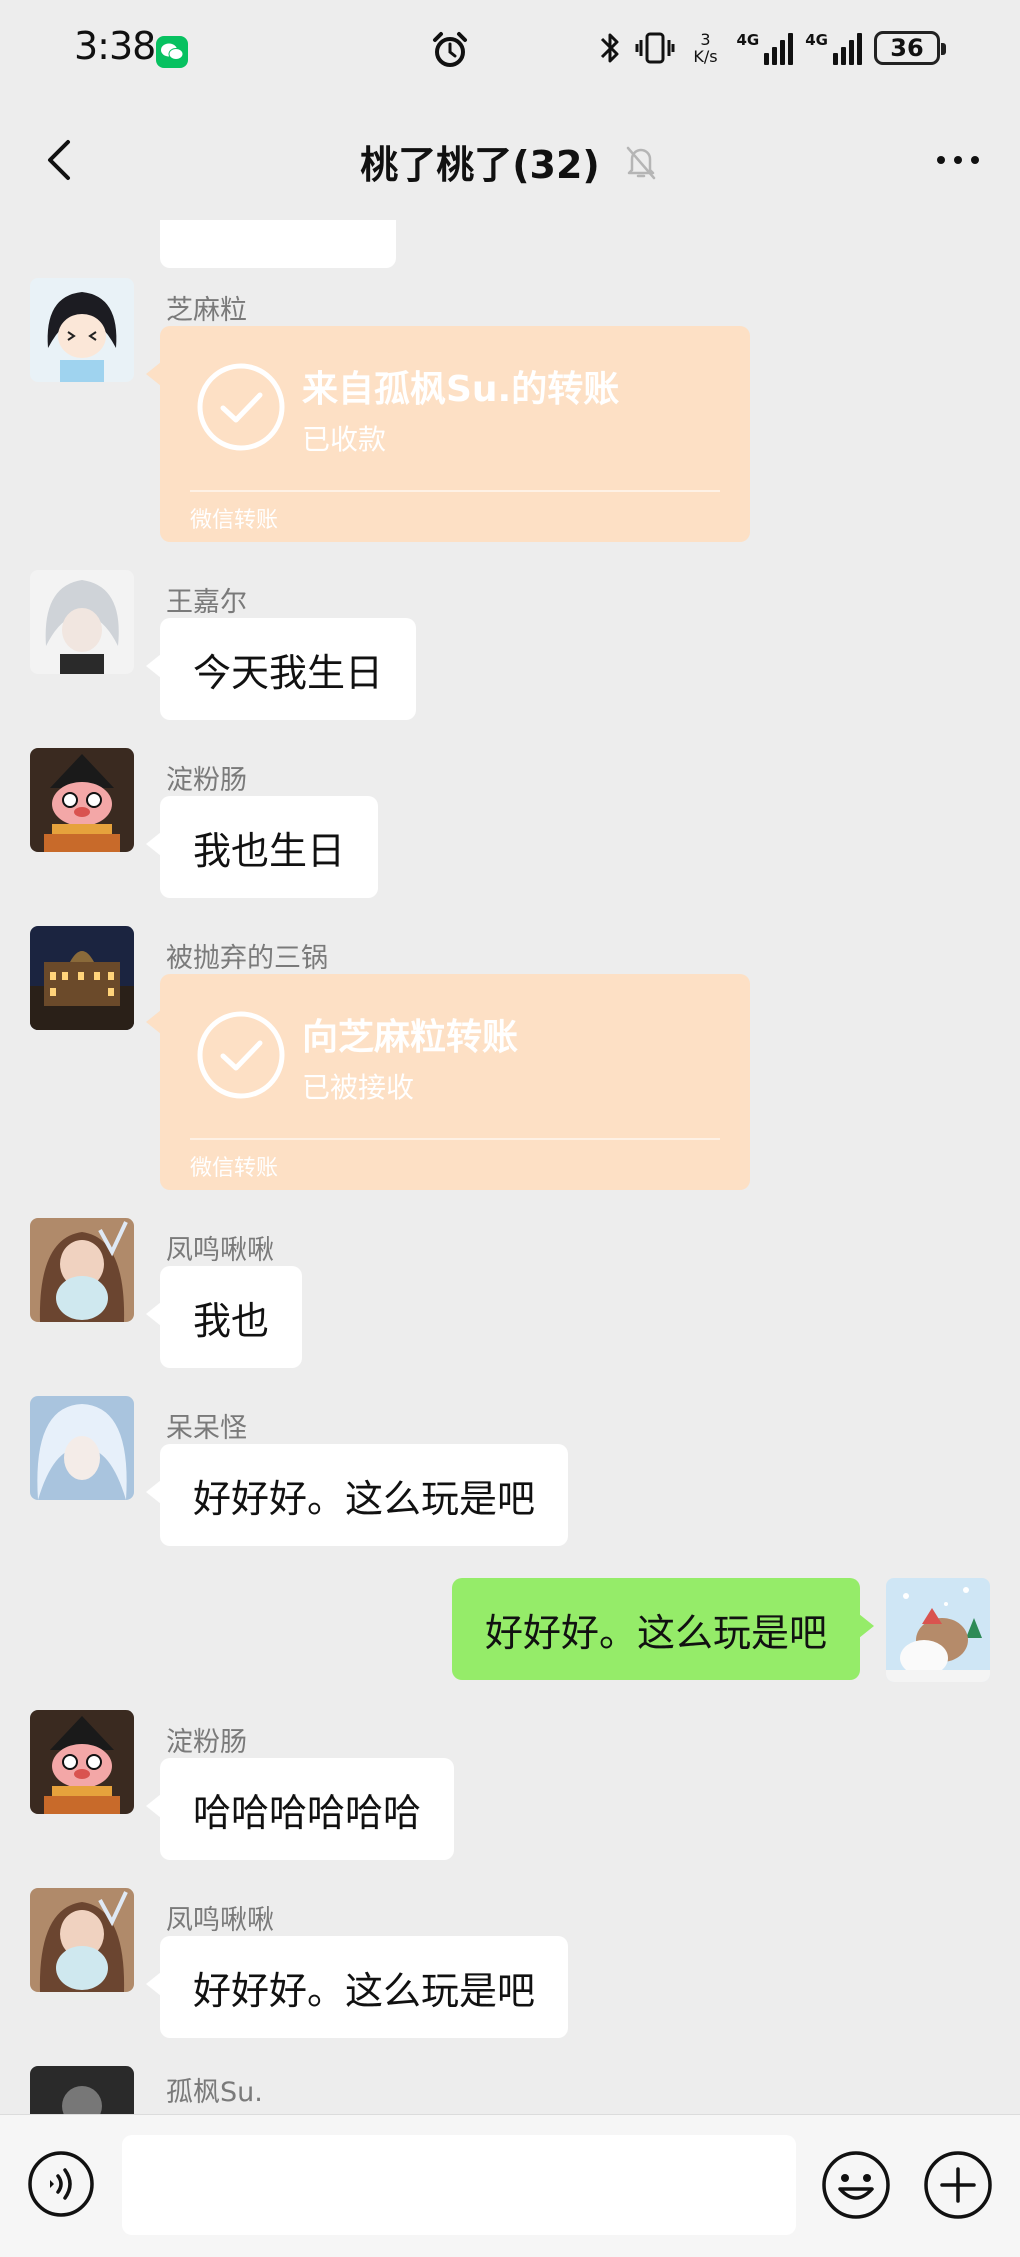 The height and width of the screenshot is (2257, 1020). Describe the element at coordinates (262, 847) in the screenshot. I see `message-bubble: 我也生日` at that location.